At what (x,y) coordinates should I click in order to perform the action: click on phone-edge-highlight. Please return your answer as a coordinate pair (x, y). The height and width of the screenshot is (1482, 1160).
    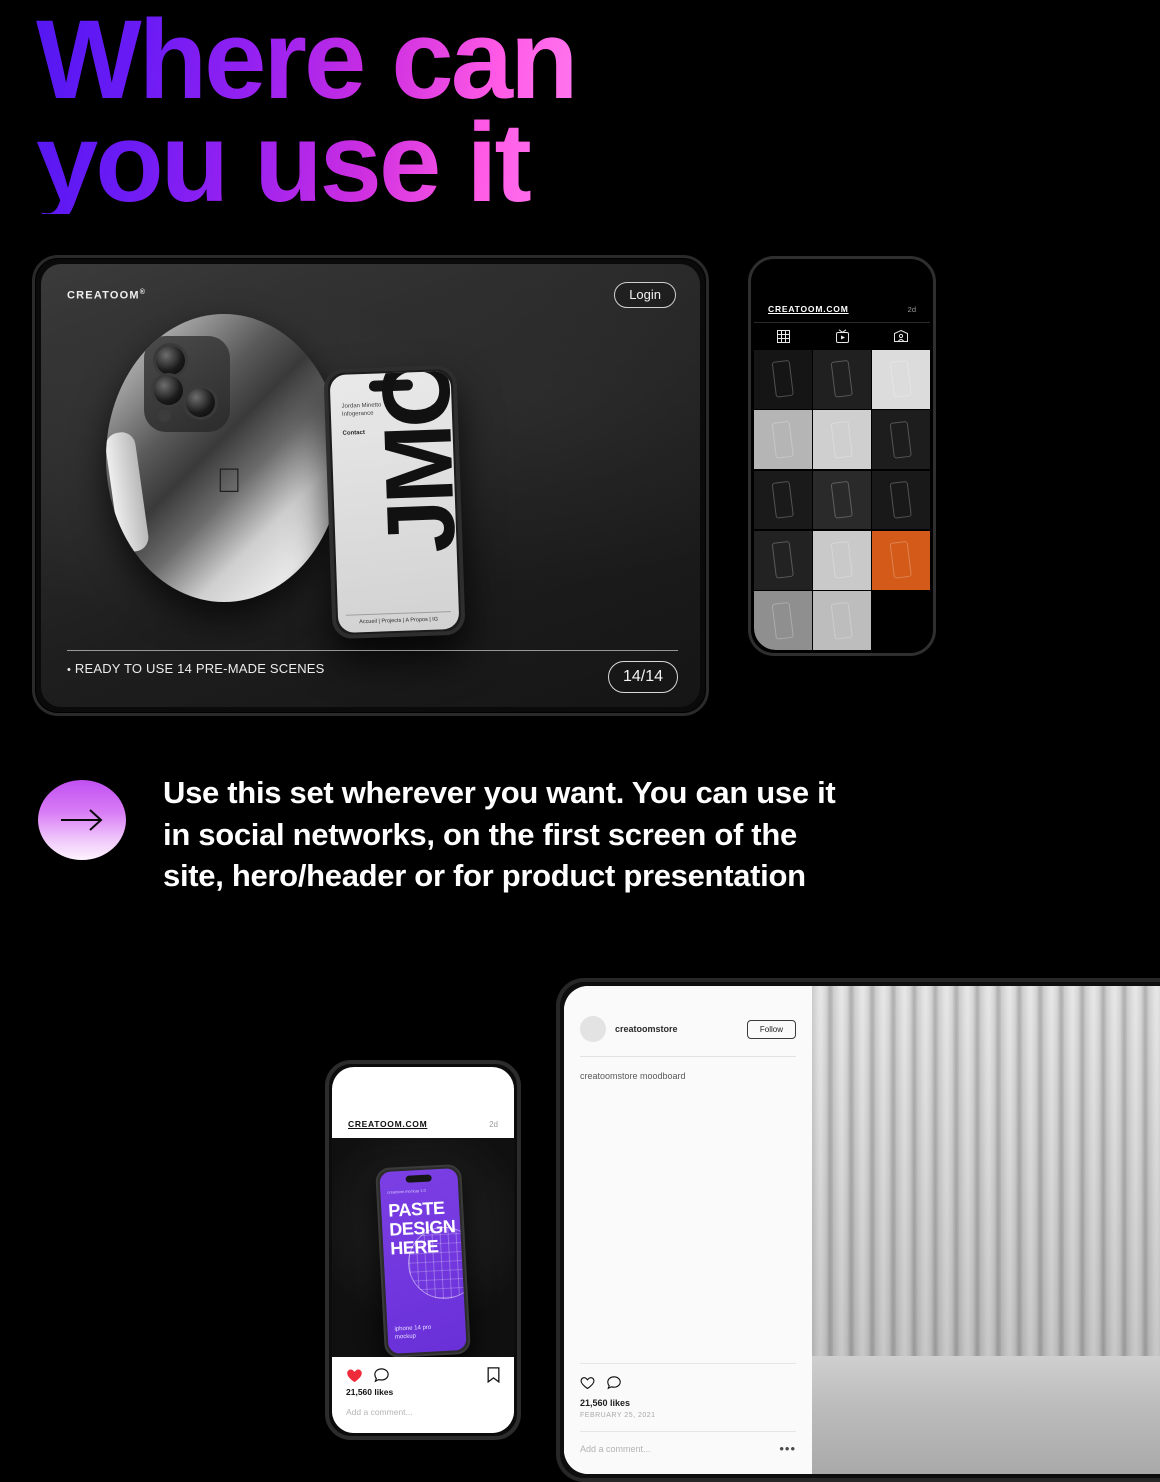
    Looking at the image, I should click on (128, 492).